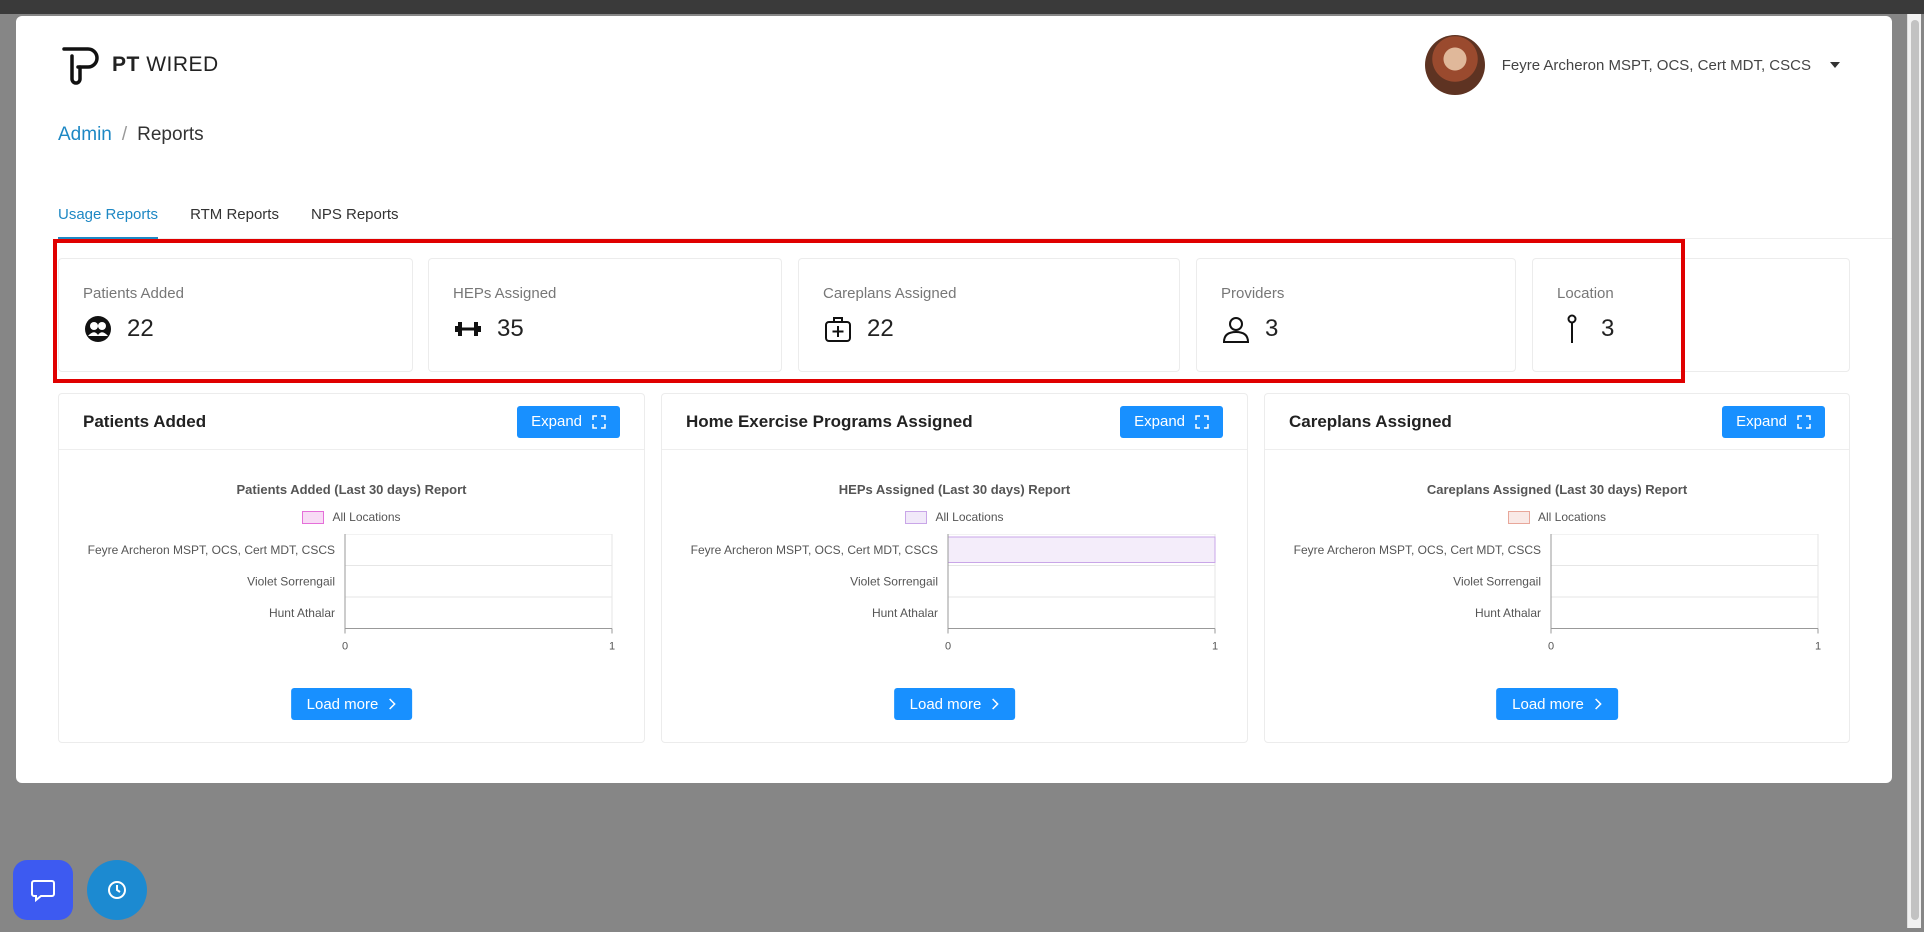 Image resolution: width=1924 pixels, height=932 pixels. I want to click on chat-bubble-icon, so click(43, 891).